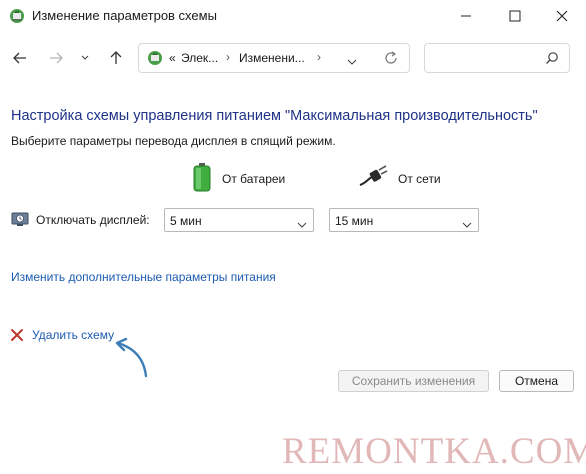 The width and height of the screenshot is (586, 474). I want to click on search-input, so click(497, 58).